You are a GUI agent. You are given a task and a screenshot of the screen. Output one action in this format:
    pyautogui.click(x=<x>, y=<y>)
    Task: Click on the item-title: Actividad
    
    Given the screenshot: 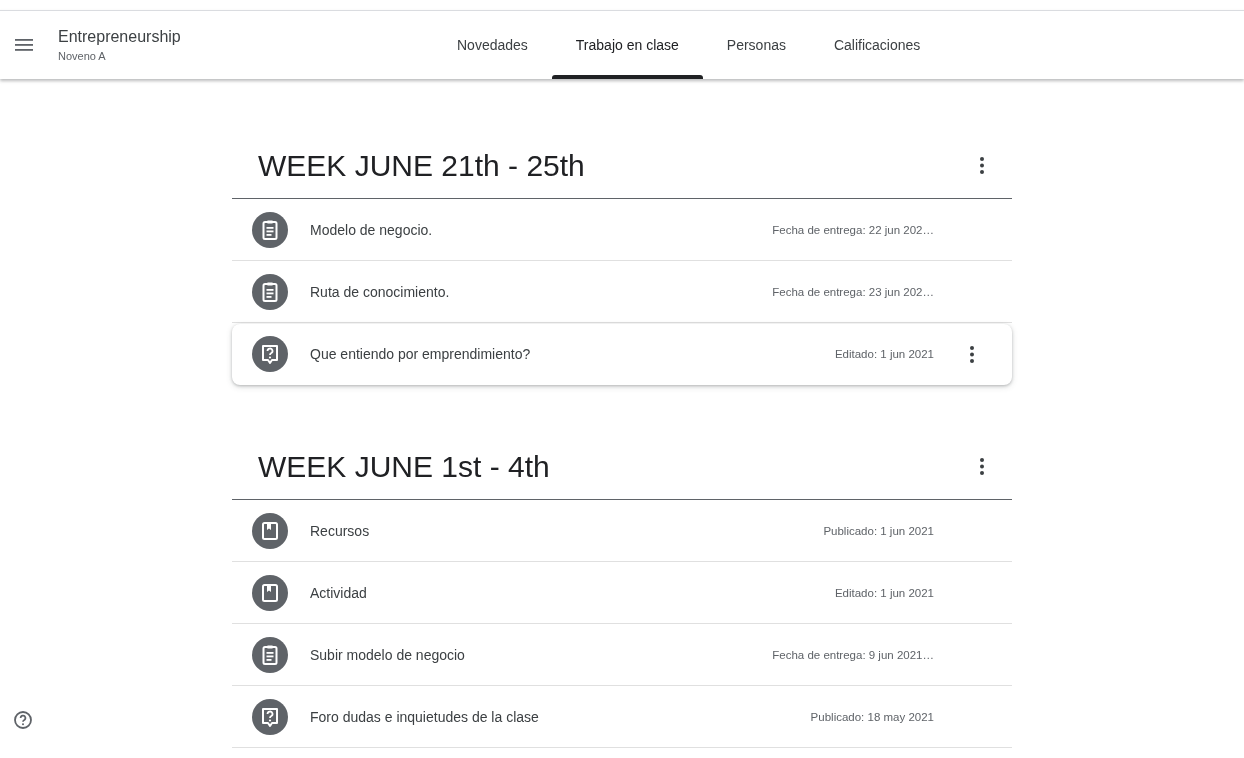 What is the action you would take?
    pyautogui.click(x=339, y=592)
    